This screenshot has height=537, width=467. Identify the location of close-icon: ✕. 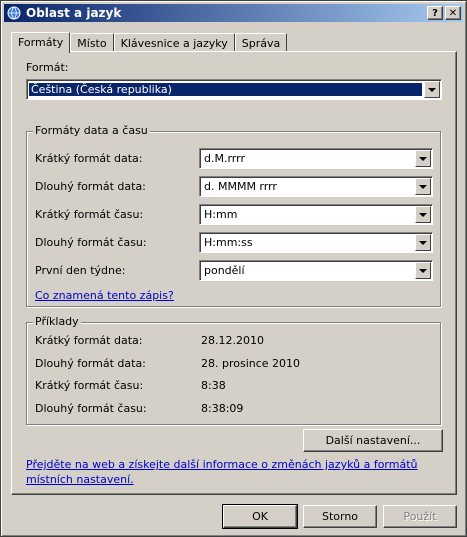
(453, 13).